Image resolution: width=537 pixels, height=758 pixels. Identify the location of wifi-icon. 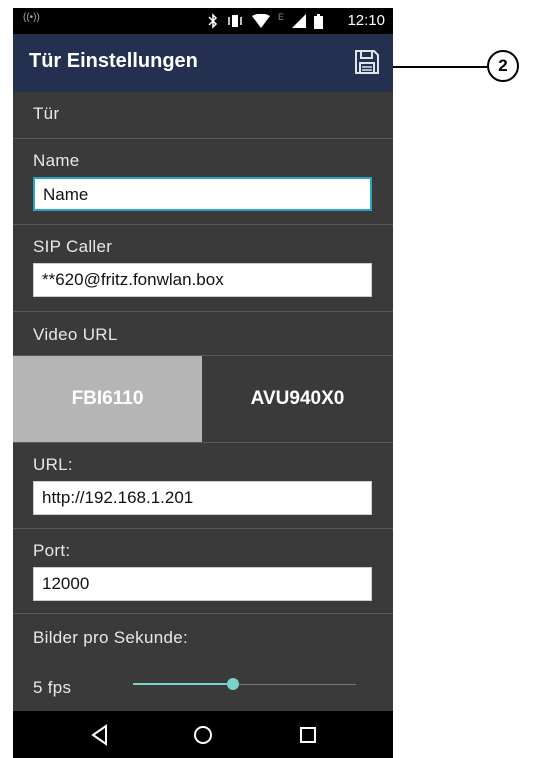
(260, 21).